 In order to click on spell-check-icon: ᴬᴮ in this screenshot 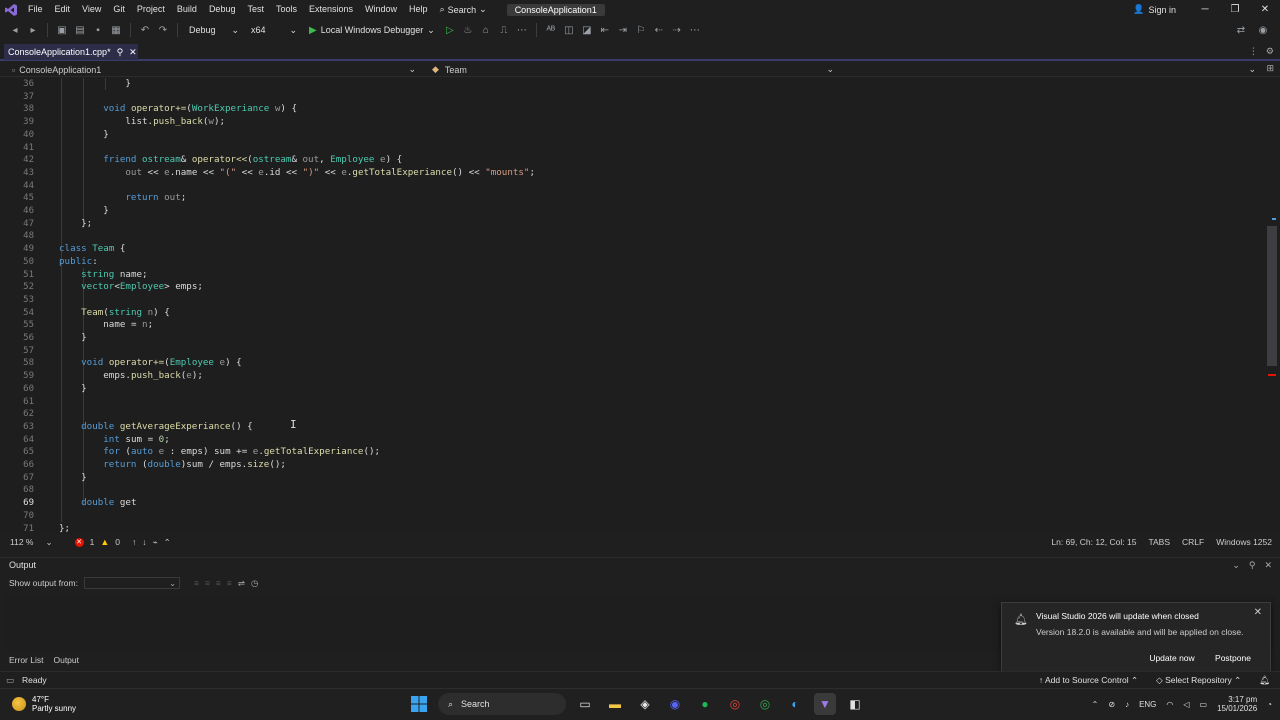, I will do `click(551, 30)`.